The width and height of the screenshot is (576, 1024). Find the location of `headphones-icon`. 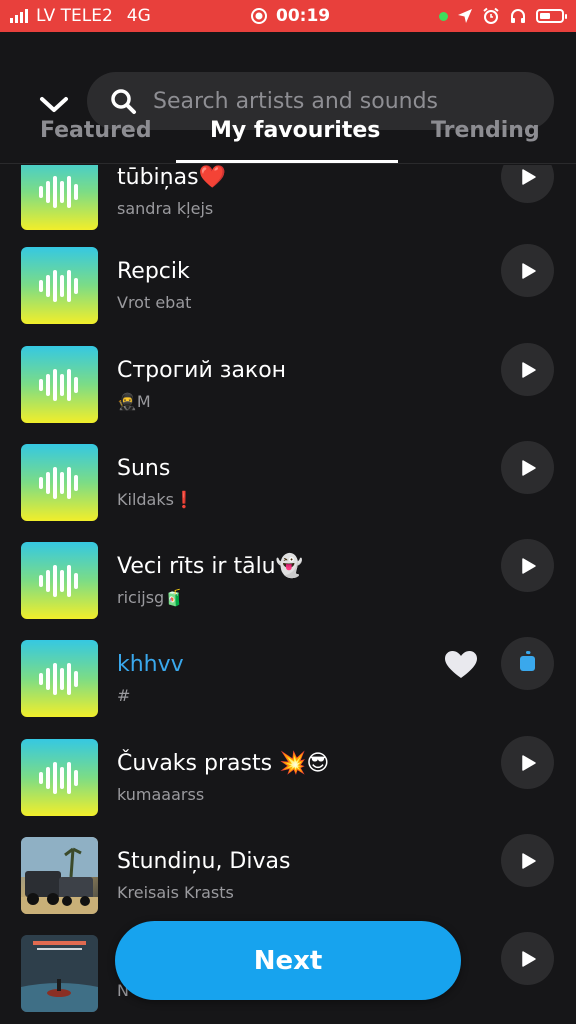

headphones-icon is located at coordinates (518, 16).